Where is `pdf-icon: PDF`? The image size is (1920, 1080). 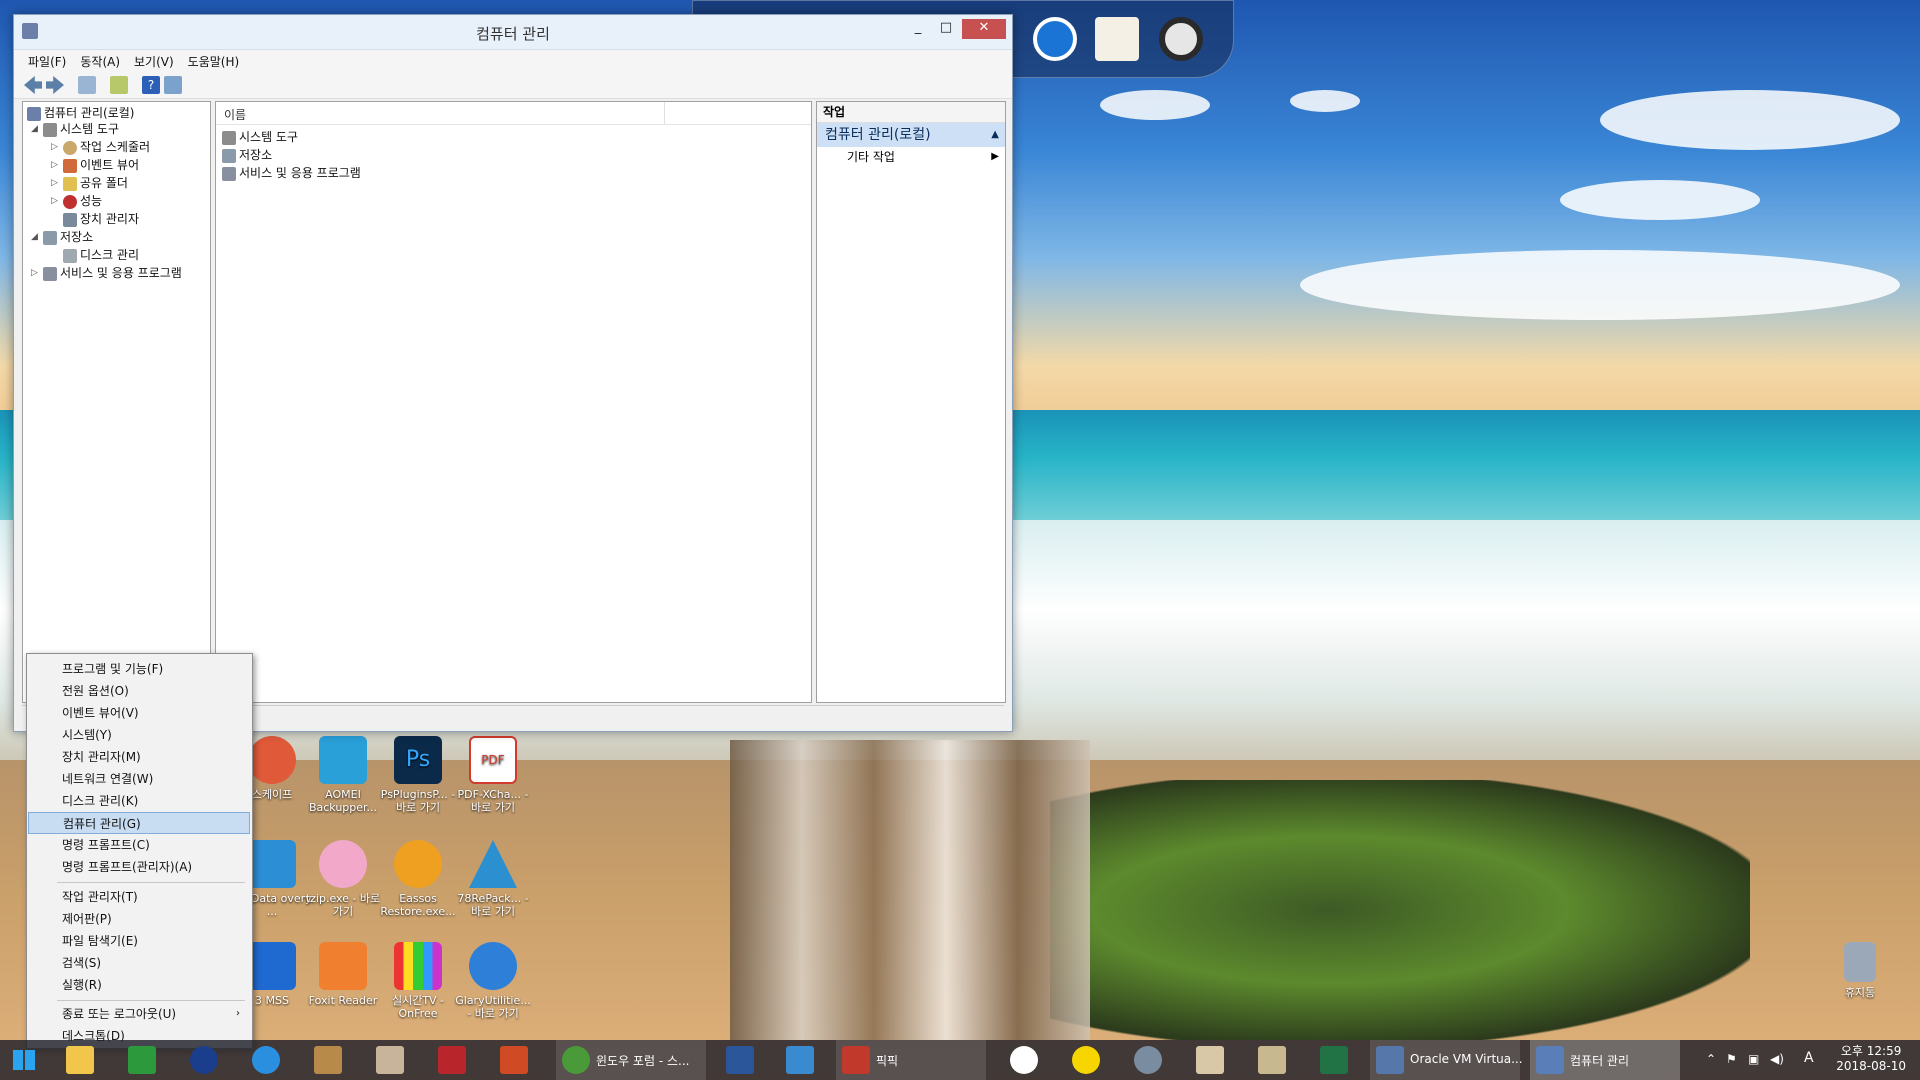
pdf-icon: PDF is located at coordinates (493, 760).